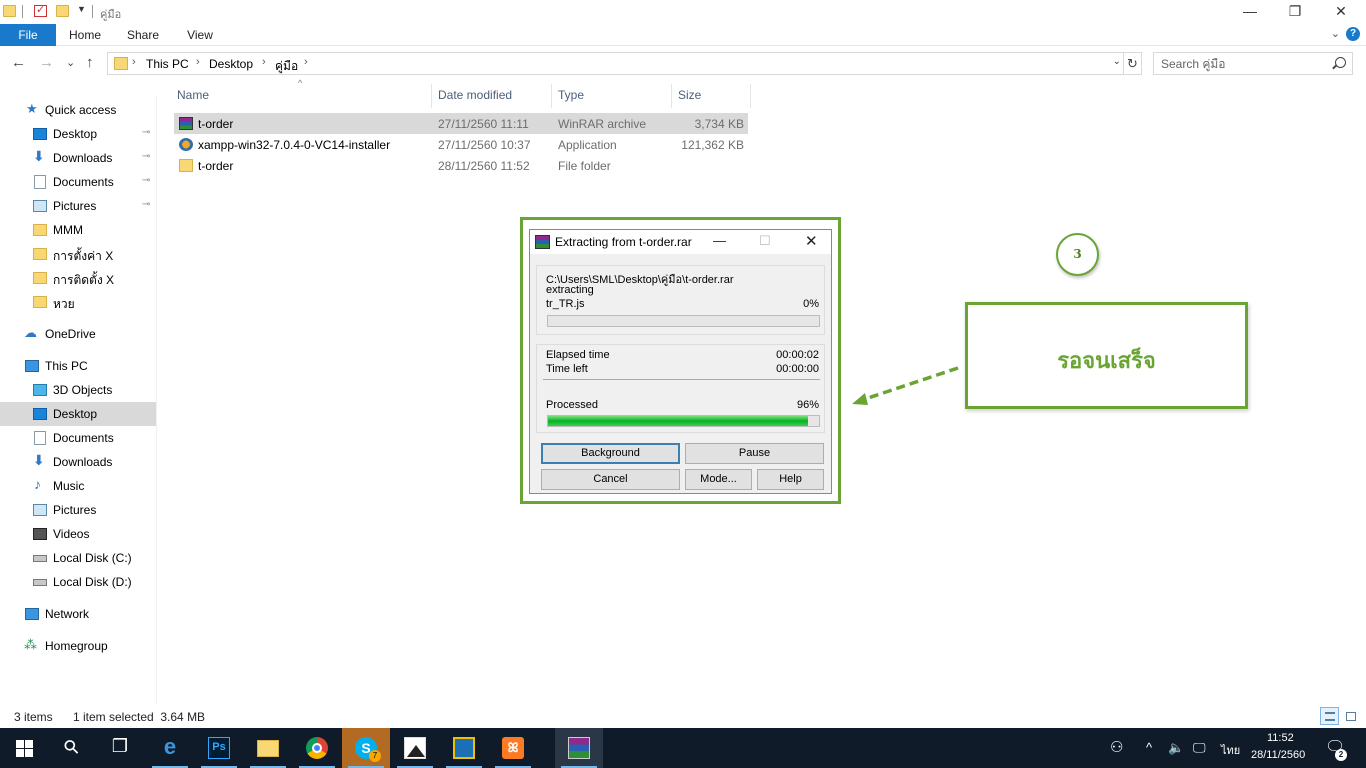 The width and height of the screenshot is (1366, 768). I want to click on customize-quick-access-icon: ▼, so click(81, 9).